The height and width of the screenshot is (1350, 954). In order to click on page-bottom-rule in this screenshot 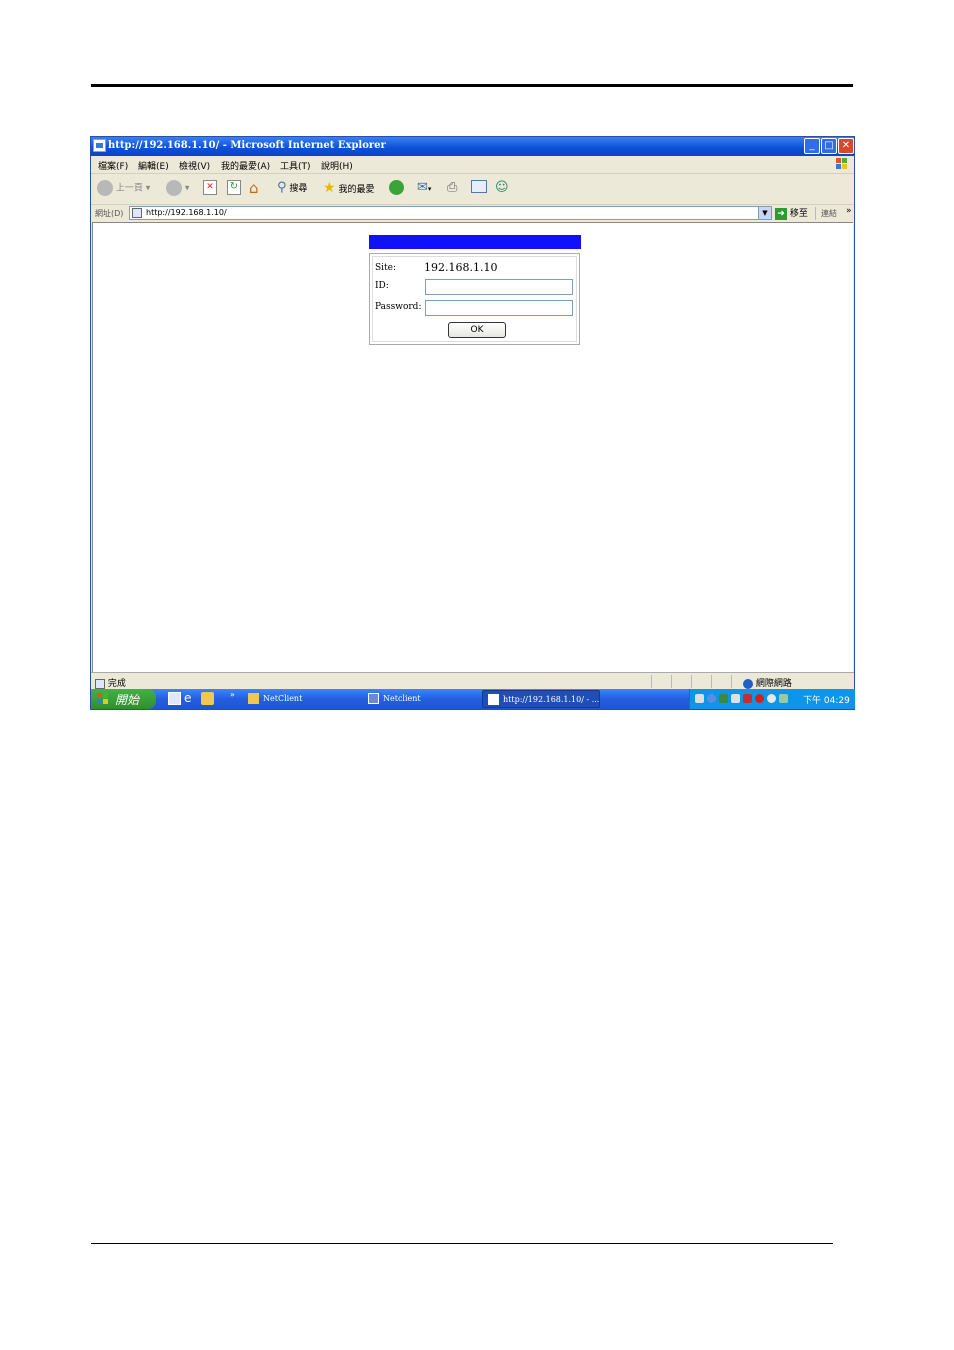, I will do `click(462, 1243)`.